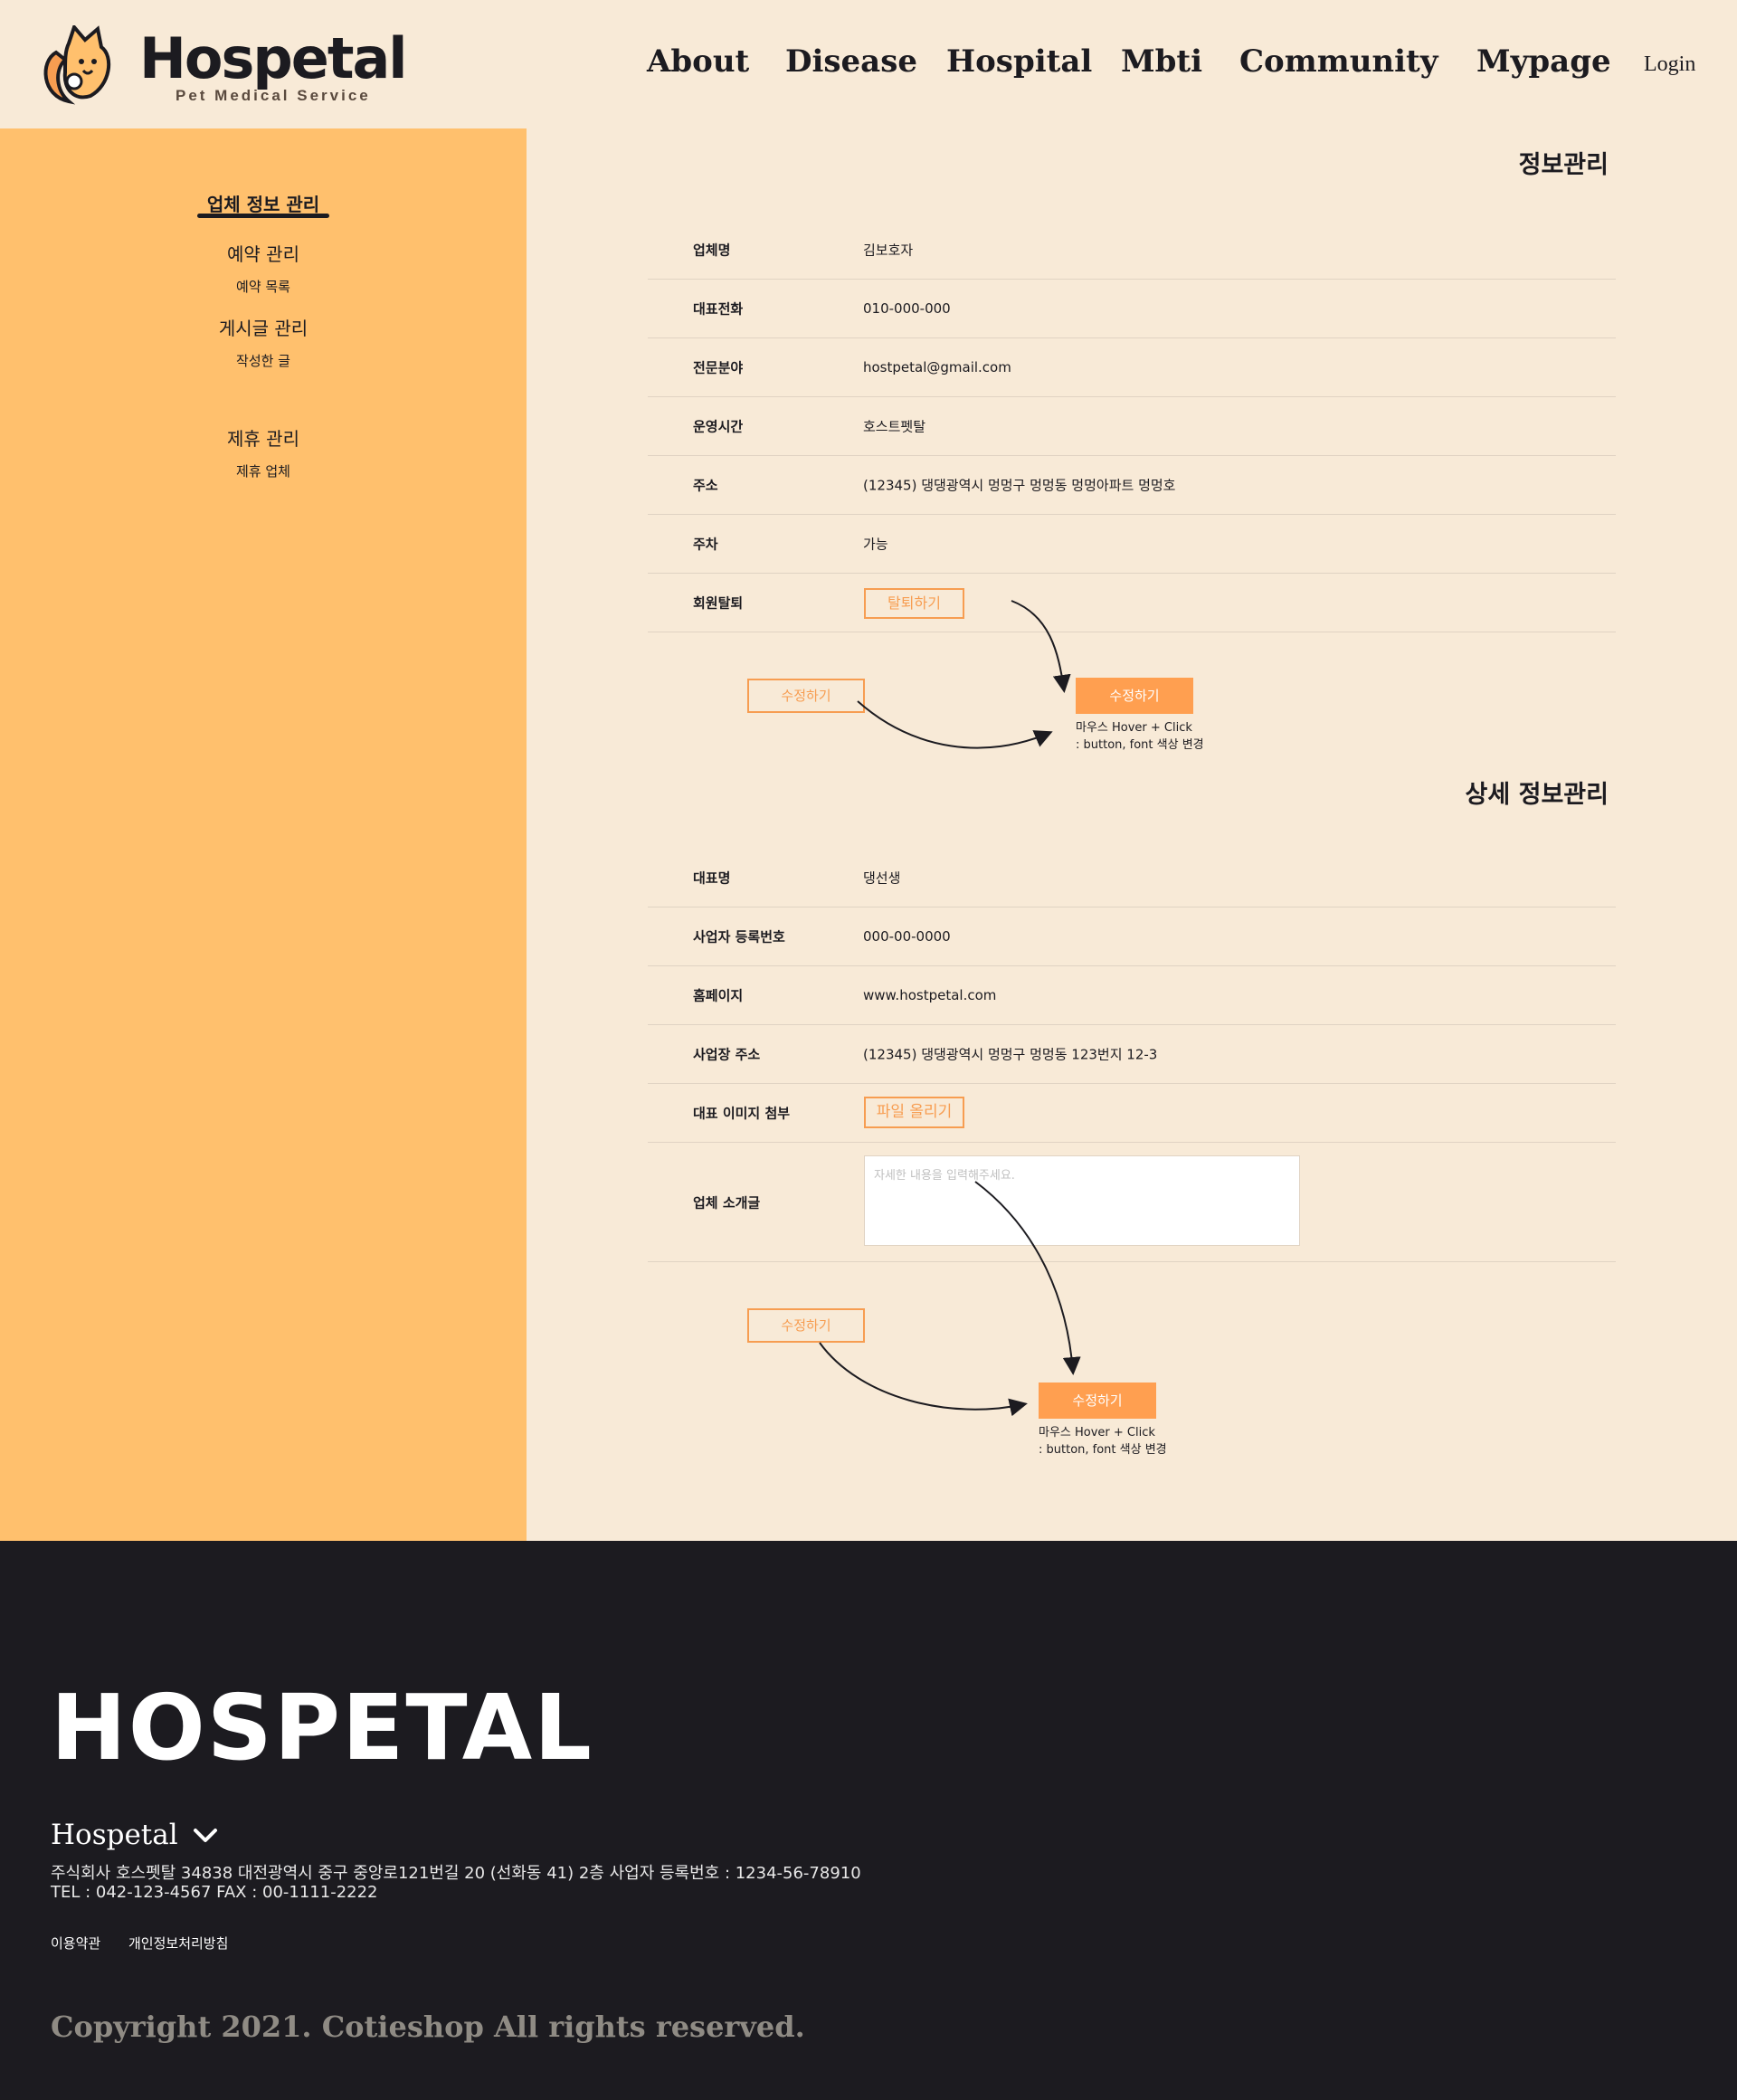  I want to click on footer-logo-text: HOSPETAL, so click(322, 1728).